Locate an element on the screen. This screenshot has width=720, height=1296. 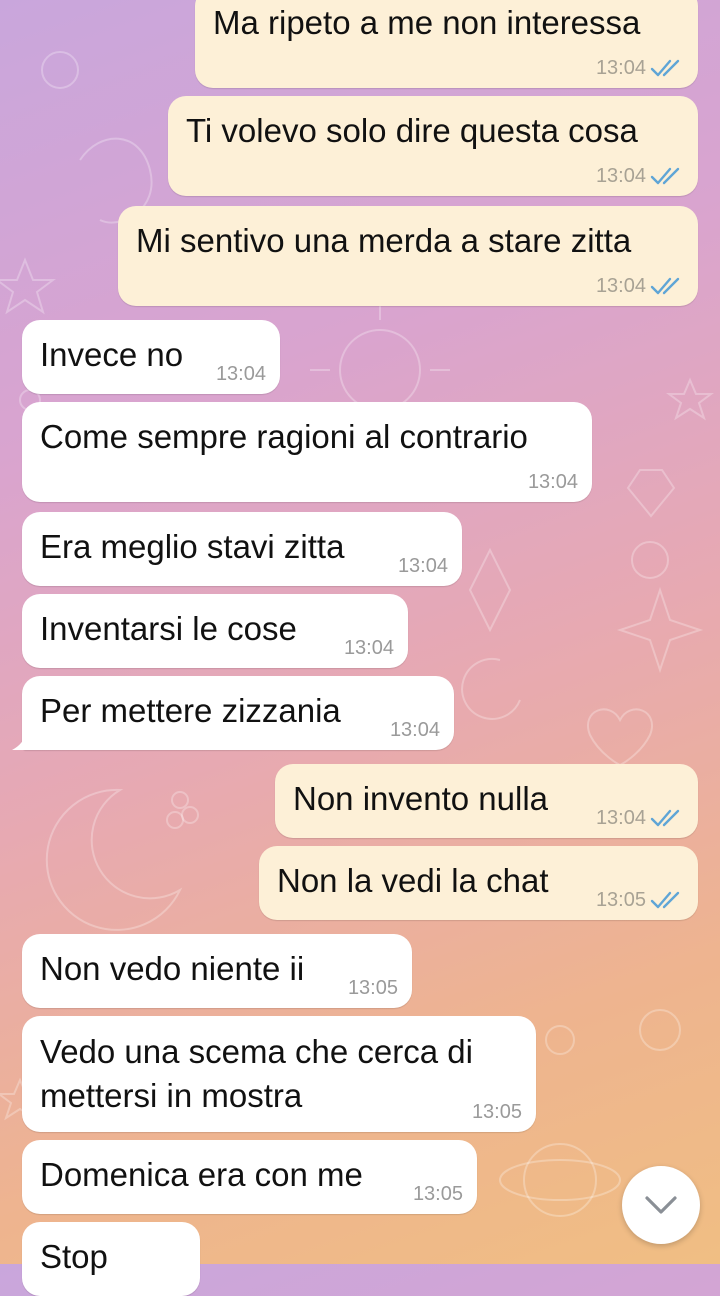
incoming-message-bubble: Invece no 13:04 is located at coordinates (151, 357).